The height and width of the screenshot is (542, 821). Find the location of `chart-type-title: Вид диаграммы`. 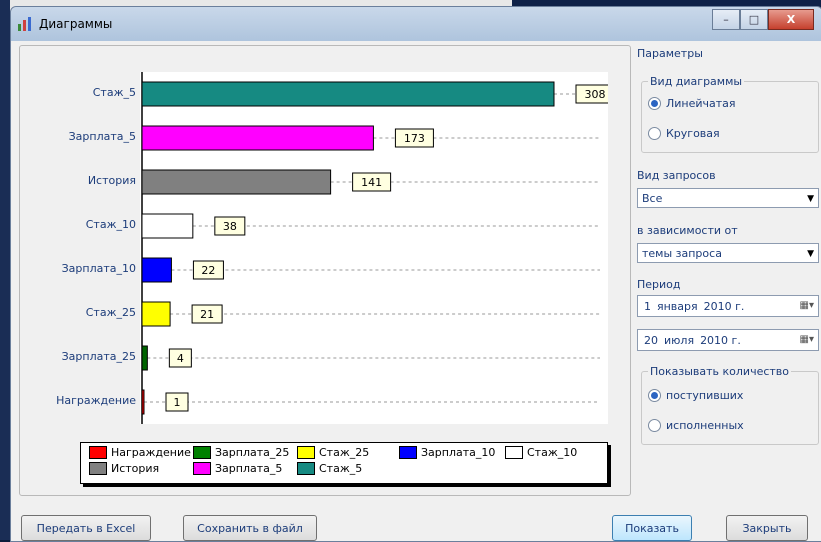

chart-type-title: Вид диаграммы is located at coordinates (696, 81).